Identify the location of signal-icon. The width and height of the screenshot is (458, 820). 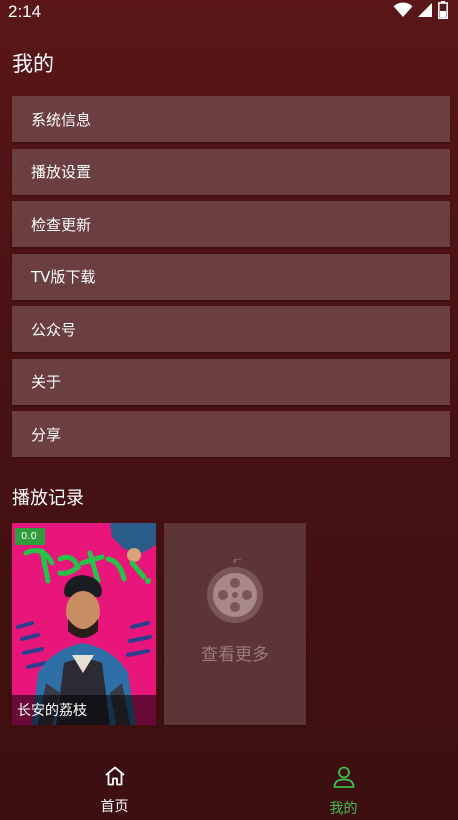
(425, 12).